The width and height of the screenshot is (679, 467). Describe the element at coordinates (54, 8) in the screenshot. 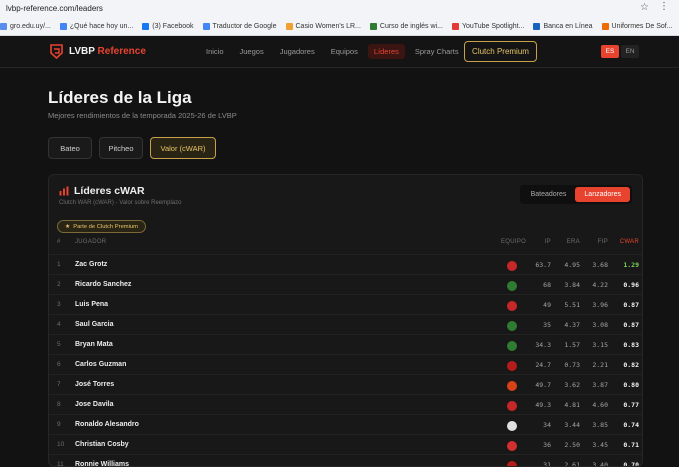

I see `url-text: lvbp-reference.com/leaders` at that location.